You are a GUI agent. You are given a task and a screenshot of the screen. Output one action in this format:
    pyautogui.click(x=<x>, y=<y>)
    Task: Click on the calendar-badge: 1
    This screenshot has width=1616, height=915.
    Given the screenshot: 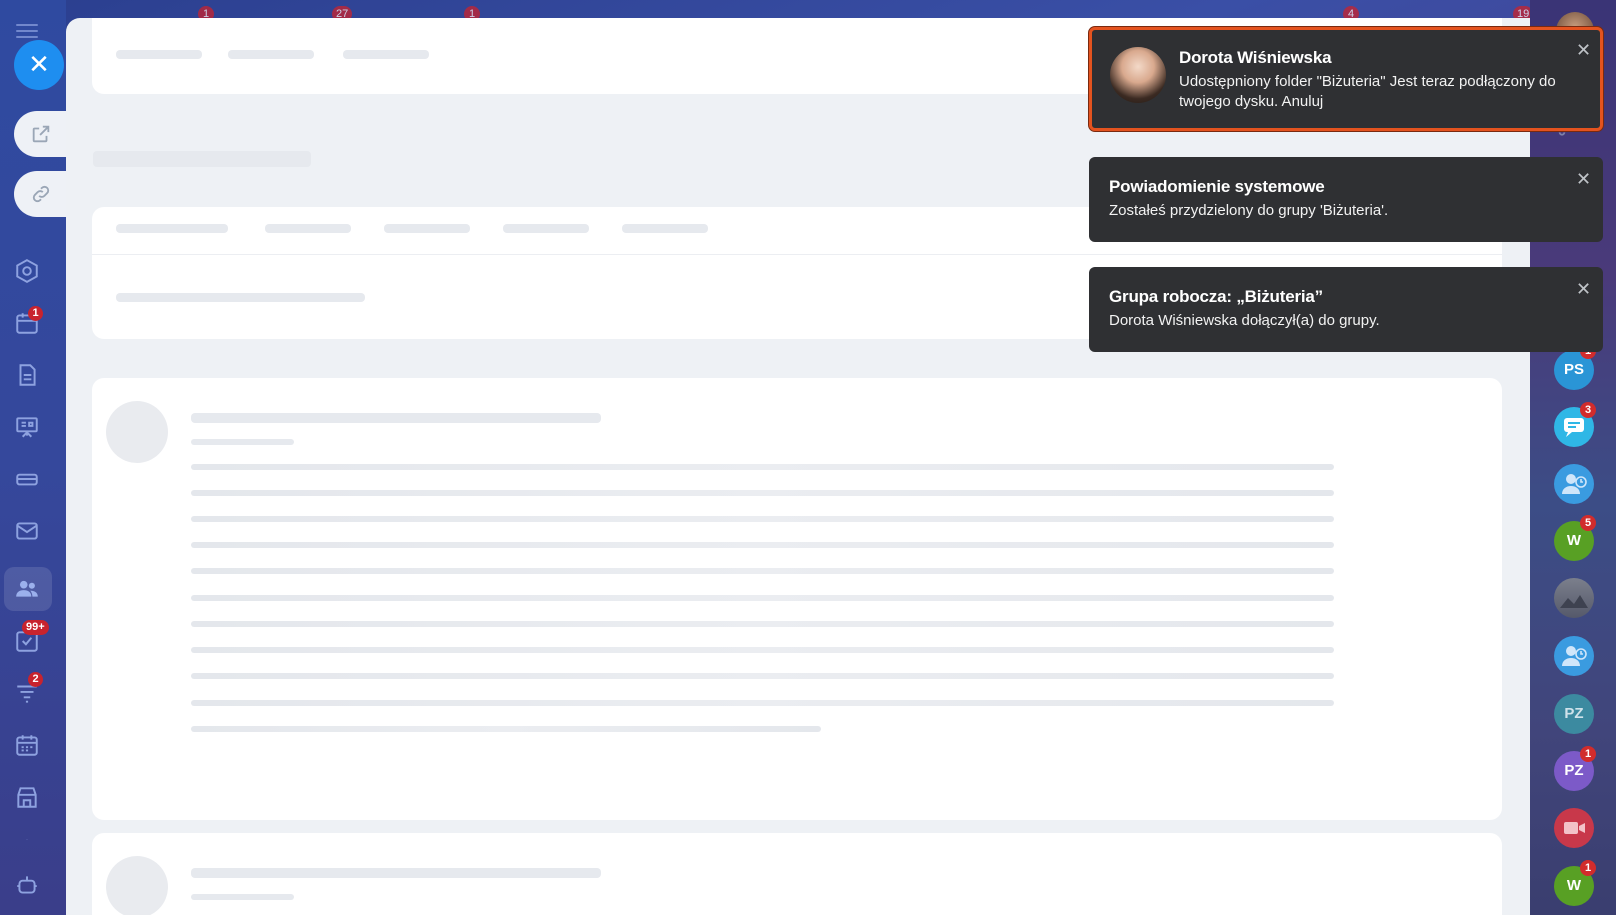 What is the action you would take?
    pyautogui.click(x=35, y=313)
    